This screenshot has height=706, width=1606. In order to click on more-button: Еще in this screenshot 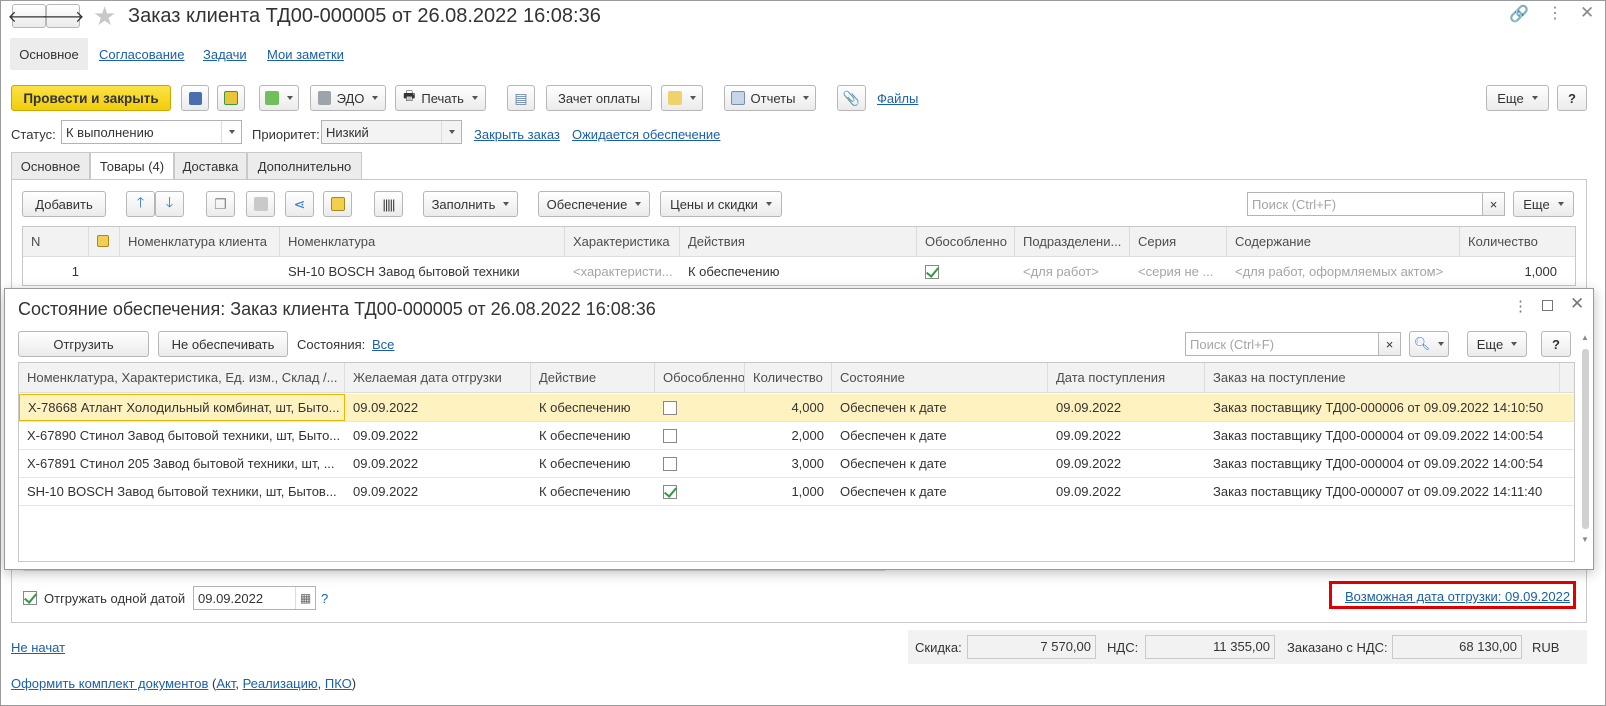, I will do `click(1517, 98)`.